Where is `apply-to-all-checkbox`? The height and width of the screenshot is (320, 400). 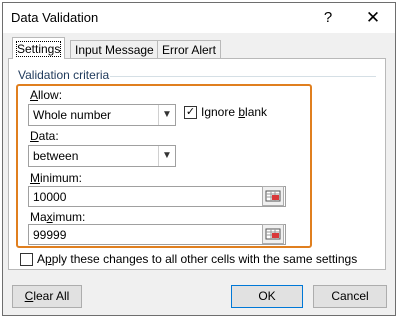 apply-to-all-checkbox is located at coordinates (26, 259).